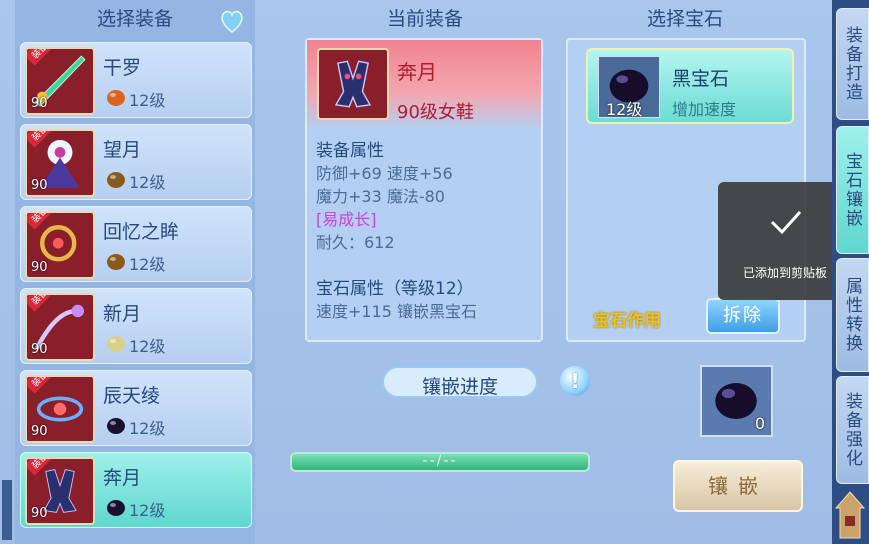 Image resolution: width=869 pixels, height=544 pixels. Describe the element at coordinates (397, 311) in the screenshot. I see `gem-attribute-line: 速度+115 镶嵌黑宝石` at that location.